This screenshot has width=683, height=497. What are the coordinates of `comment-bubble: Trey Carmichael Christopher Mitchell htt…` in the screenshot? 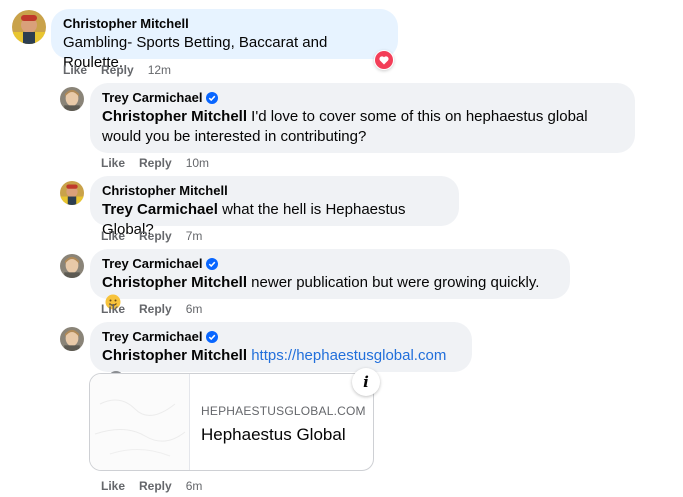 It's located at (281, 354).